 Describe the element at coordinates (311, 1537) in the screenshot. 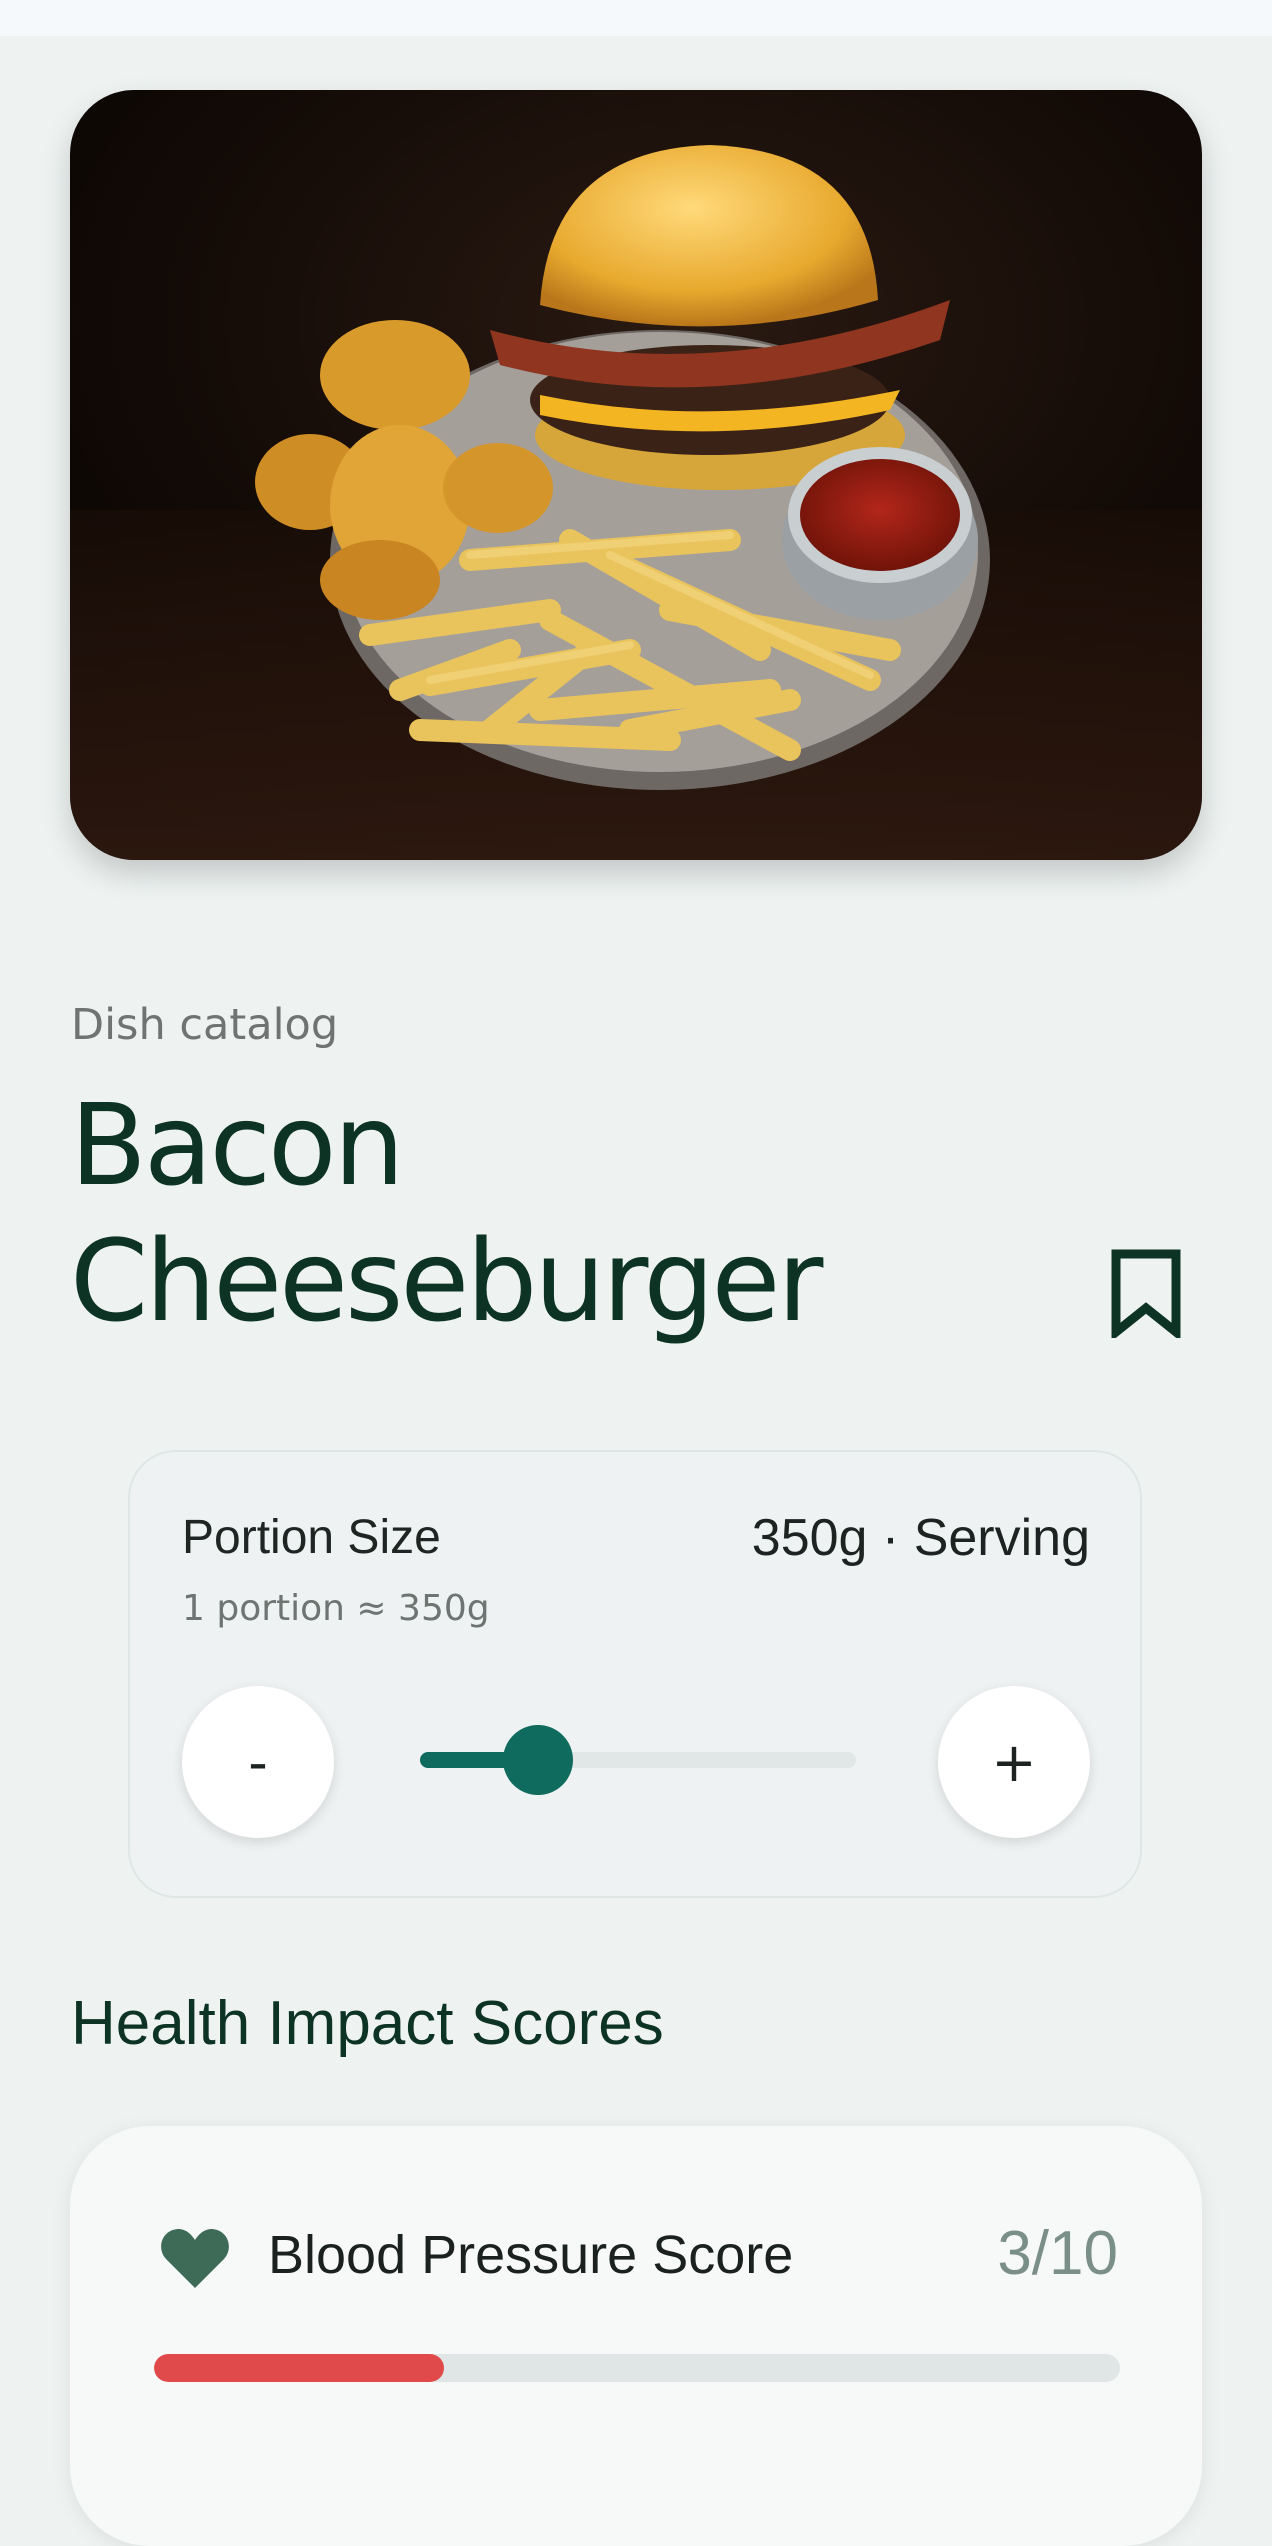

I see `portion-title: Portion Size` at that location.